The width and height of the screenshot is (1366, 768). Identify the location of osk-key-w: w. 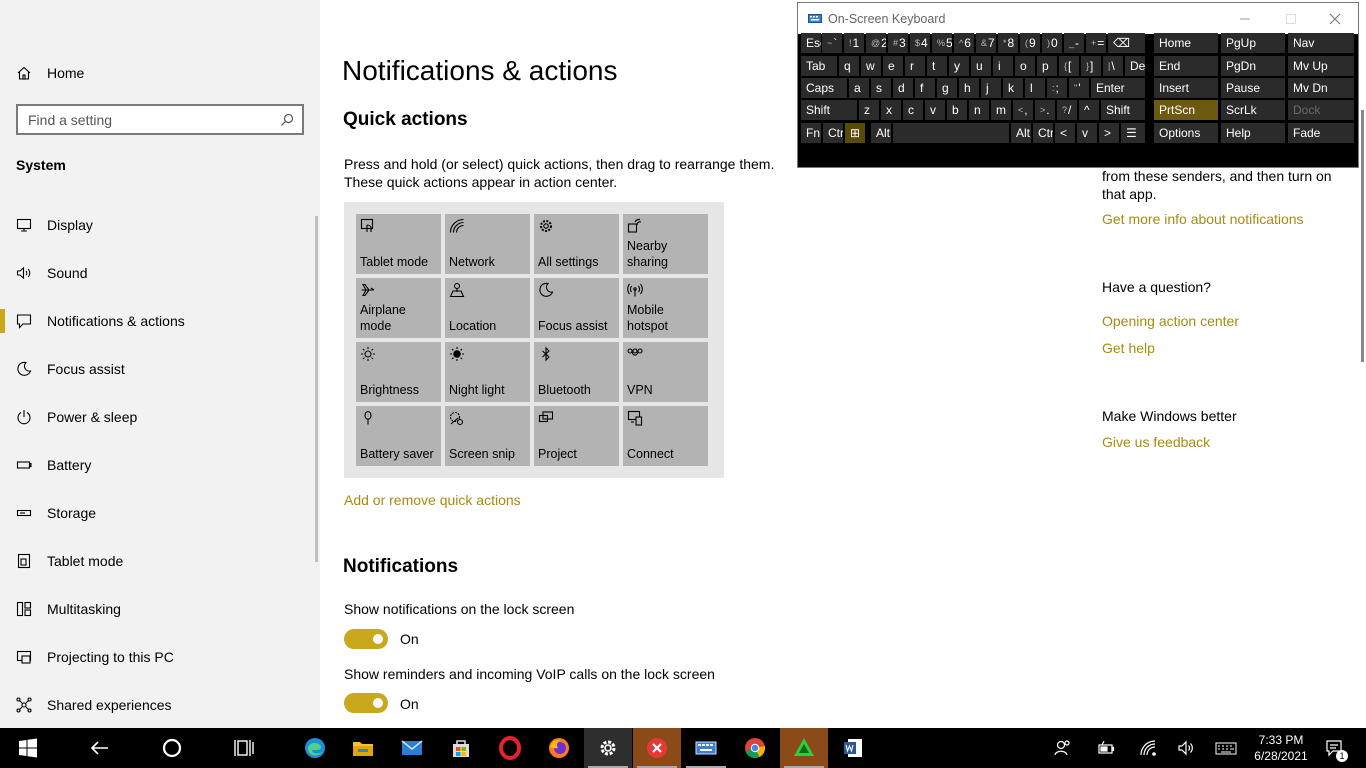
(871, 66).